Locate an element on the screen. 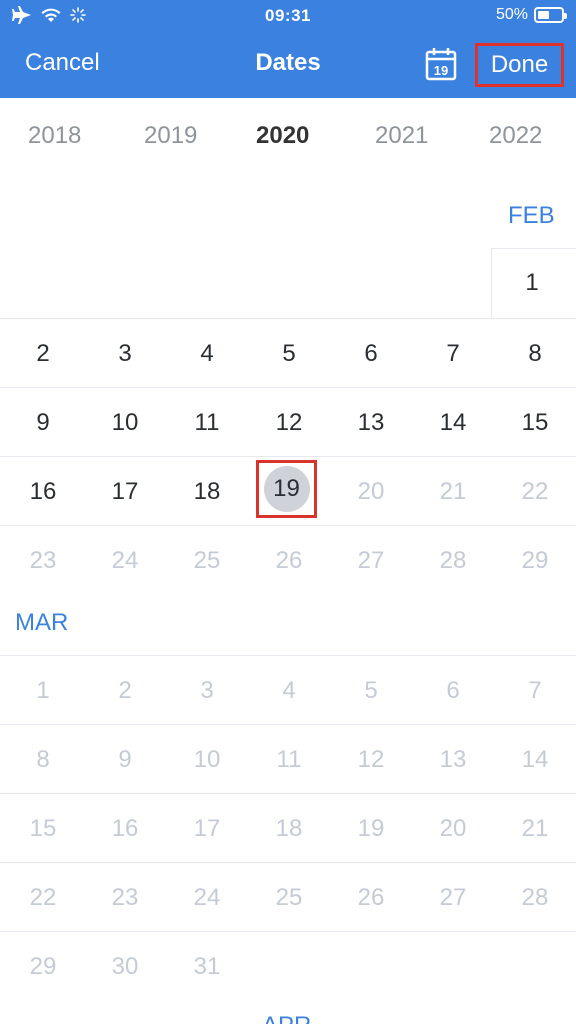 This screenshot has height=1024, width=576. selected-day-highlight: 19 is located at coordinates (286, 489).